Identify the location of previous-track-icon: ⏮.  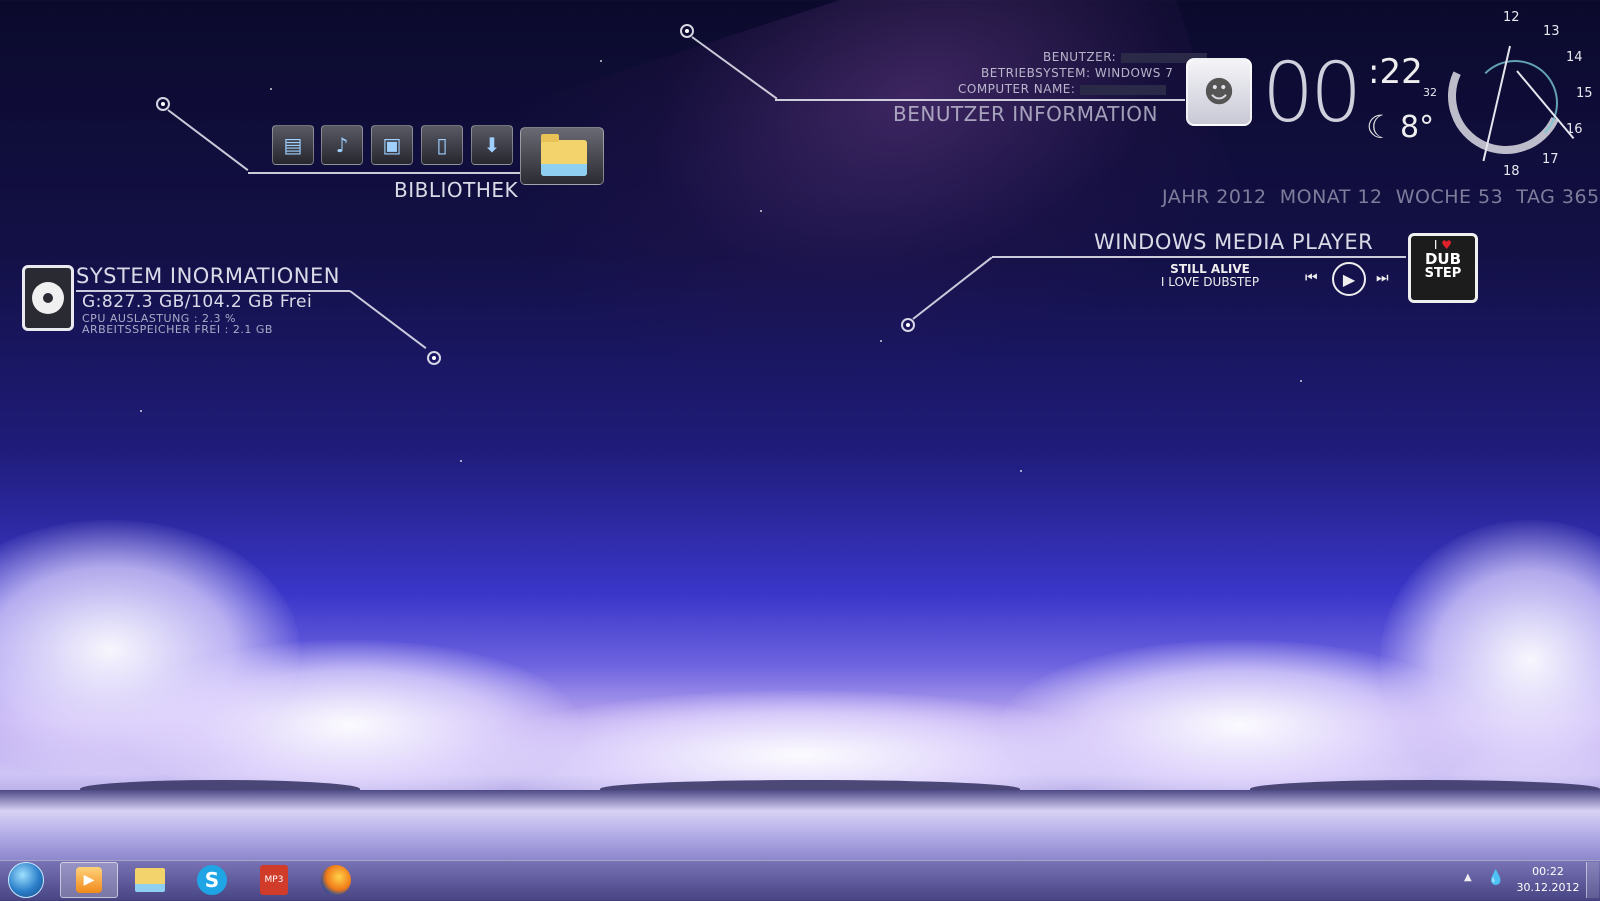
(1311, 278).